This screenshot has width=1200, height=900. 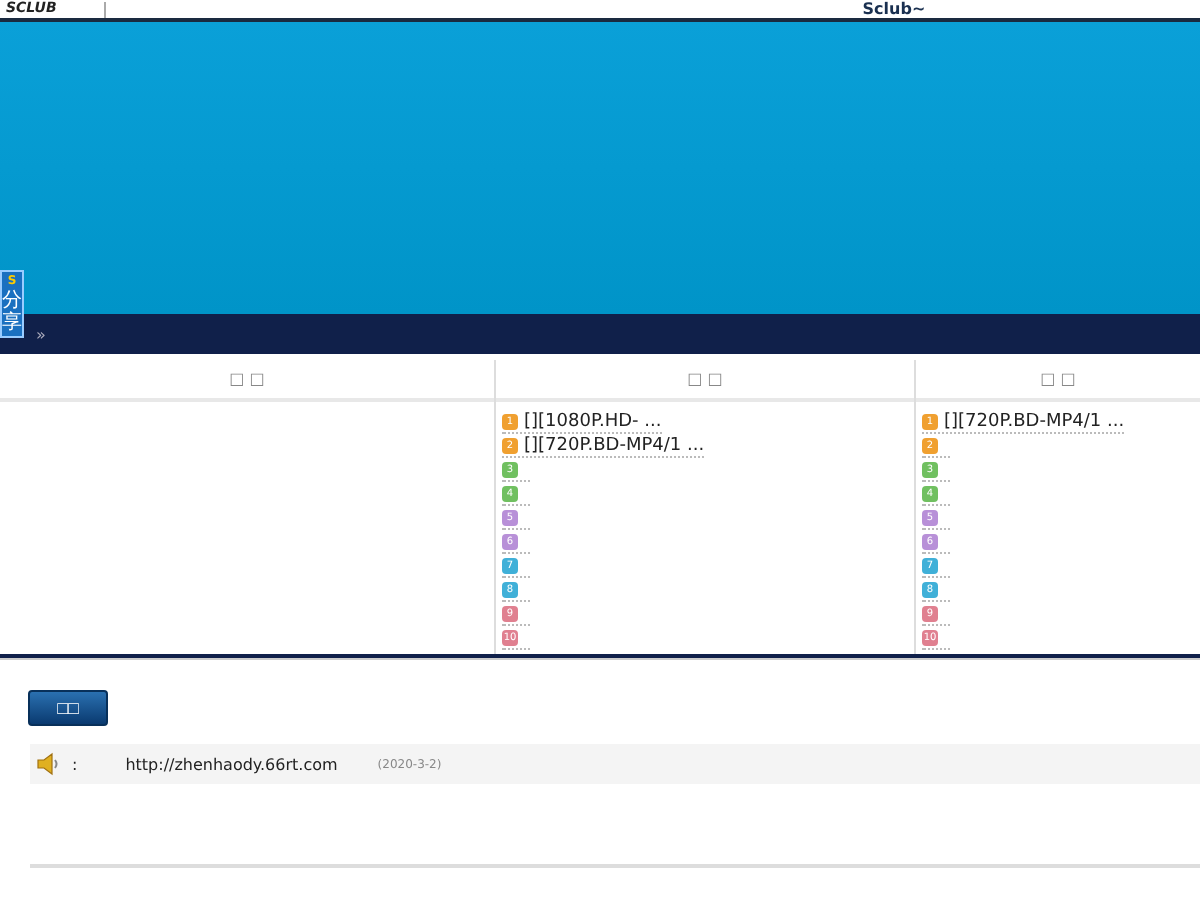 I want to click on nav-arrow: », so click(x=41, y=334).